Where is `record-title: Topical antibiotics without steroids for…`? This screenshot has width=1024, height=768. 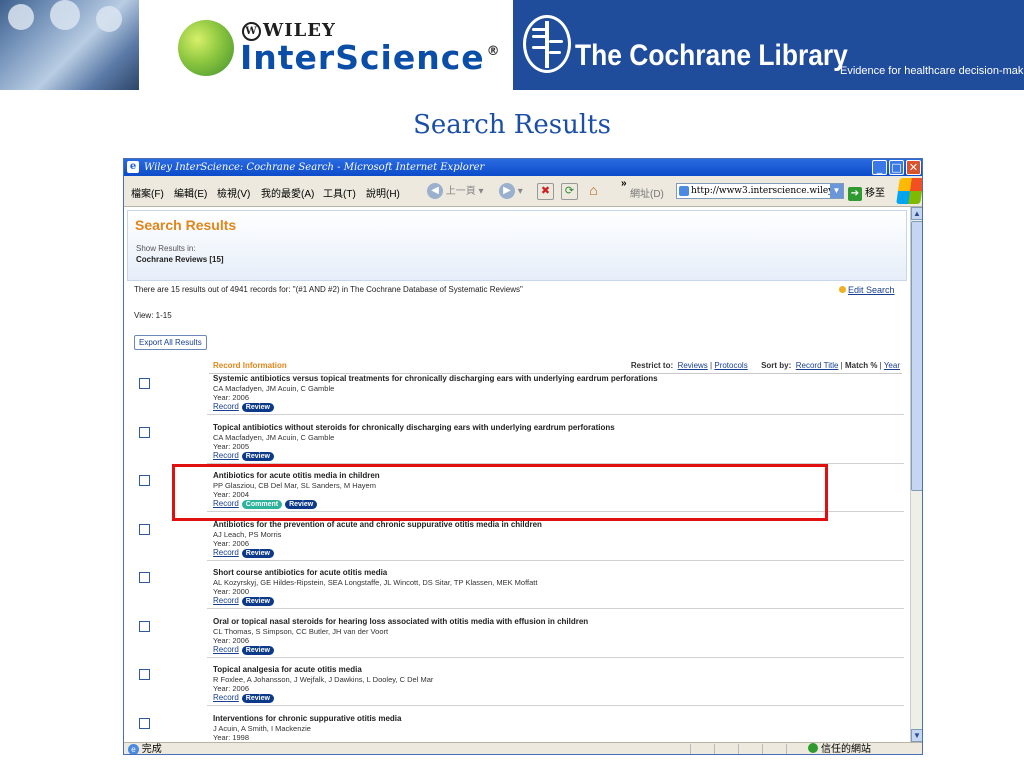
record-title: Topical antibiotics without steroids for… is located at coordinates (414, 427).